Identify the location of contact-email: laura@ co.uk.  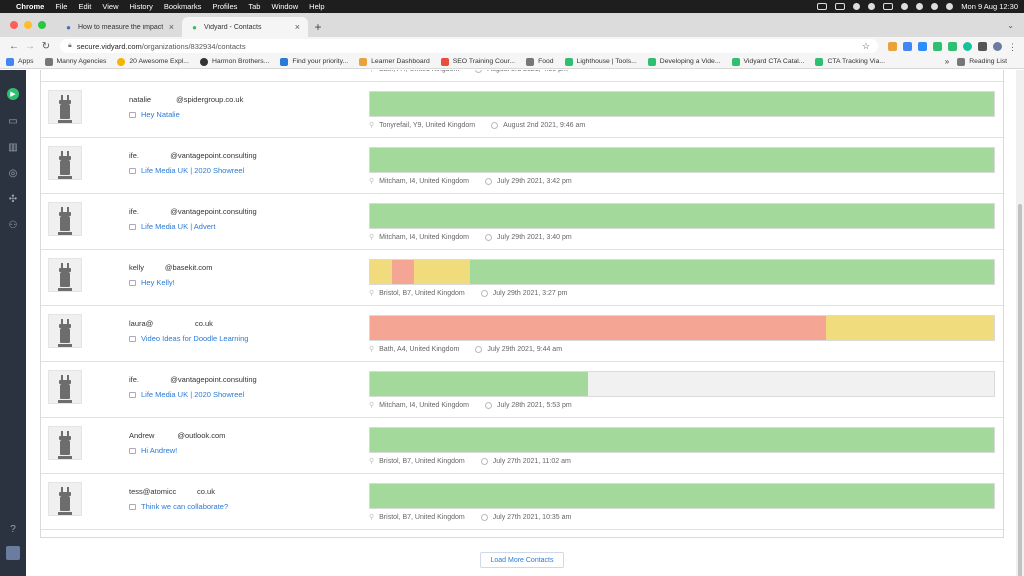
(171, 323).